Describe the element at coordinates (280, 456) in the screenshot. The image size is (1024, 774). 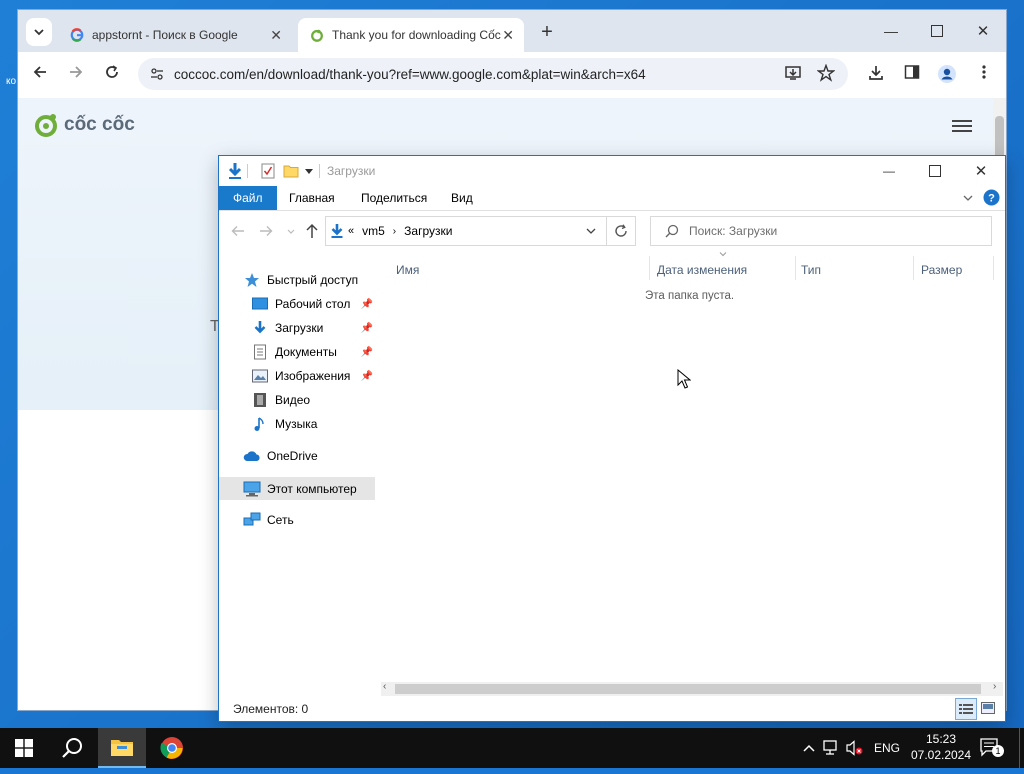
I see `nav-onedrive: OneDrive` at that location.